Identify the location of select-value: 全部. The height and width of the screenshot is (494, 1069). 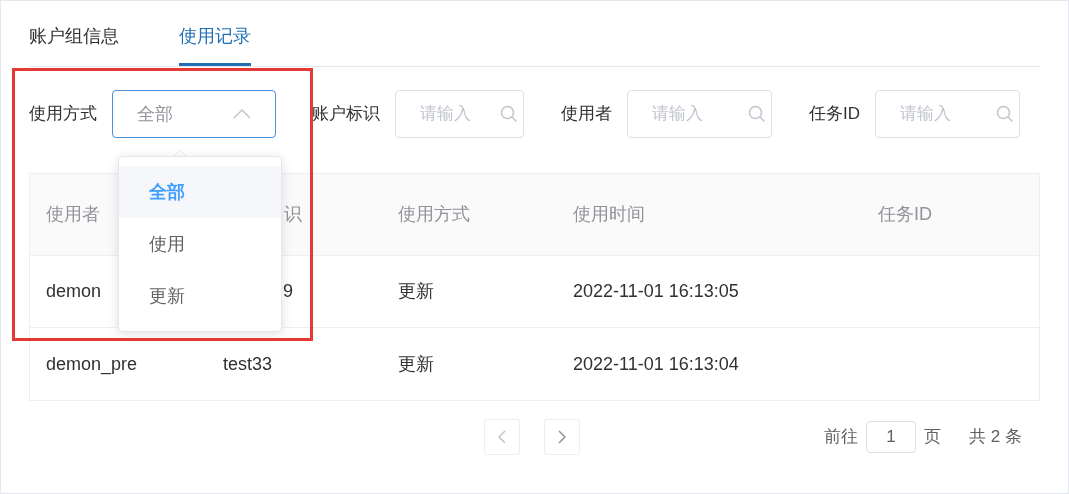
(155, 114).